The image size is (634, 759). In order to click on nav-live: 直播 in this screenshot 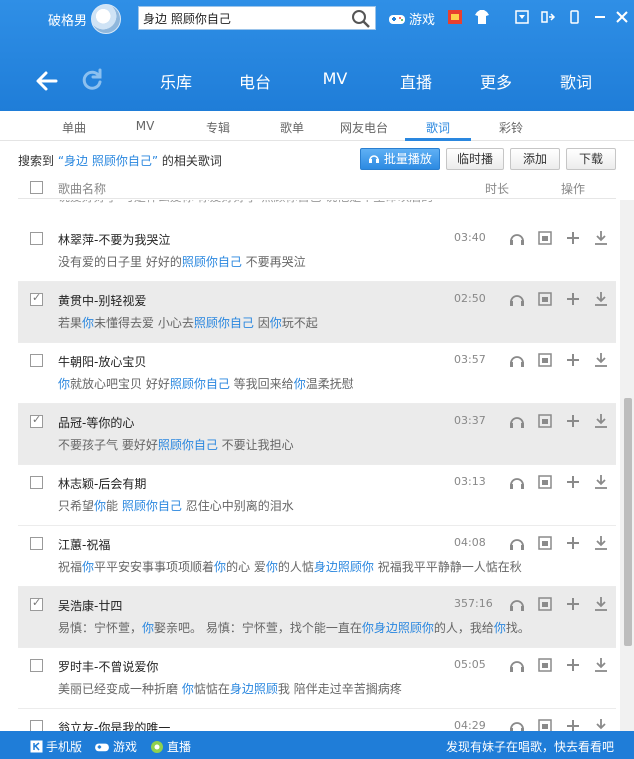, I will do `click(416, 81)`.